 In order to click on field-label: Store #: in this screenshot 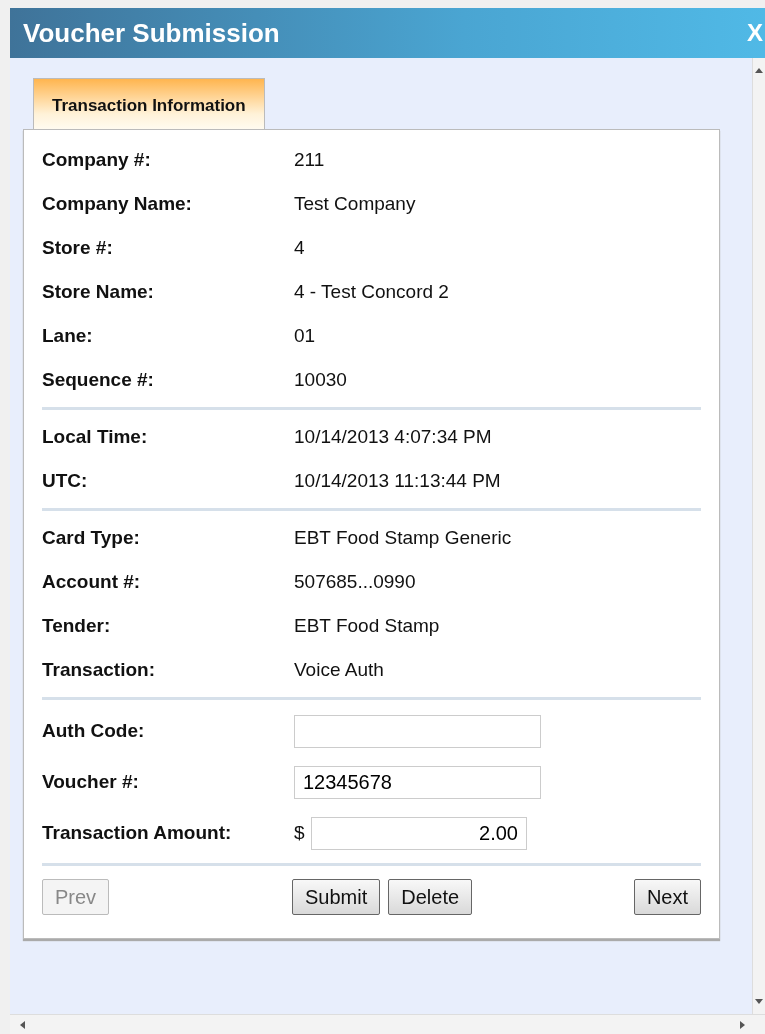, I will do `click(78, 248)`.